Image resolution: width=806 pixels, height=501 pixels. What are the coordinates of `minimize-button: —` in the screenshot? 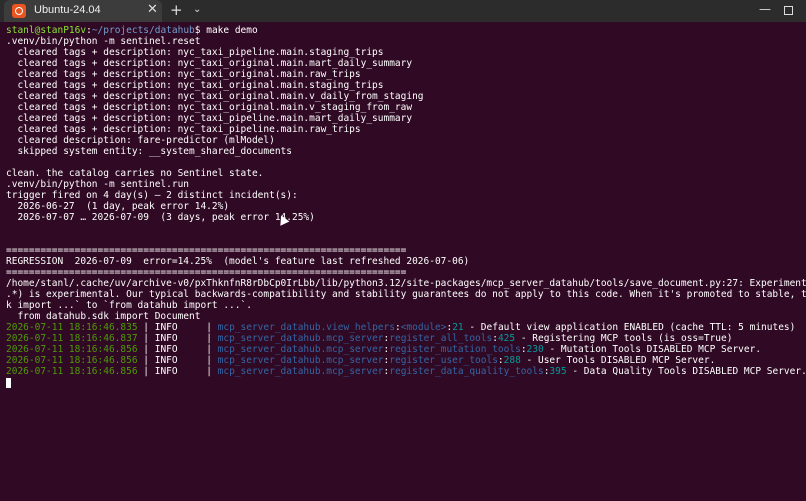 It's located at (765, 9).